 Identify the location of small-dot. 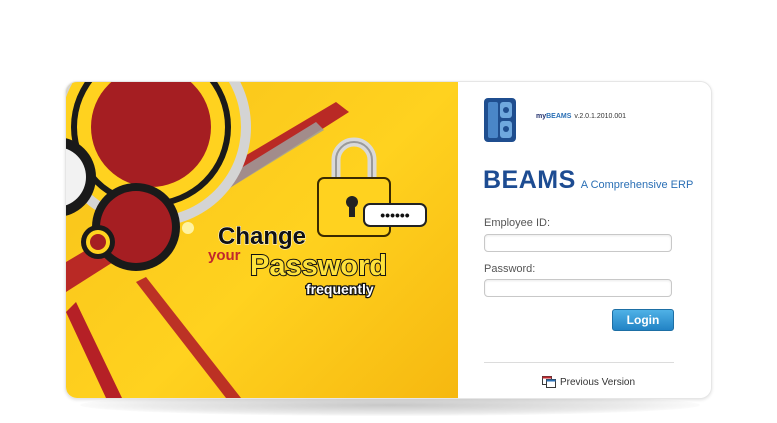
(188, 228).